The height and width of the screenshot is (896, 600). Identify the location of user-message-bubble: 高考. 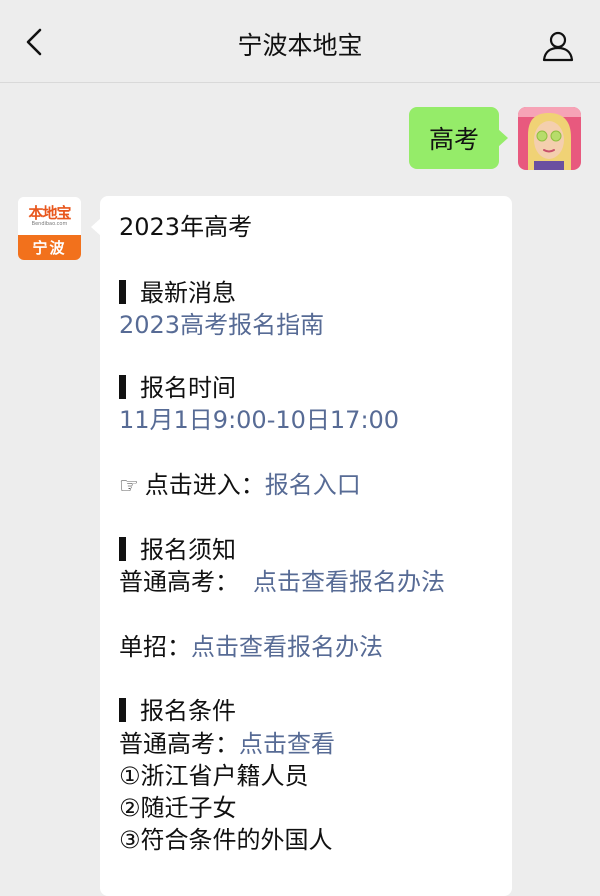
(458, 138).